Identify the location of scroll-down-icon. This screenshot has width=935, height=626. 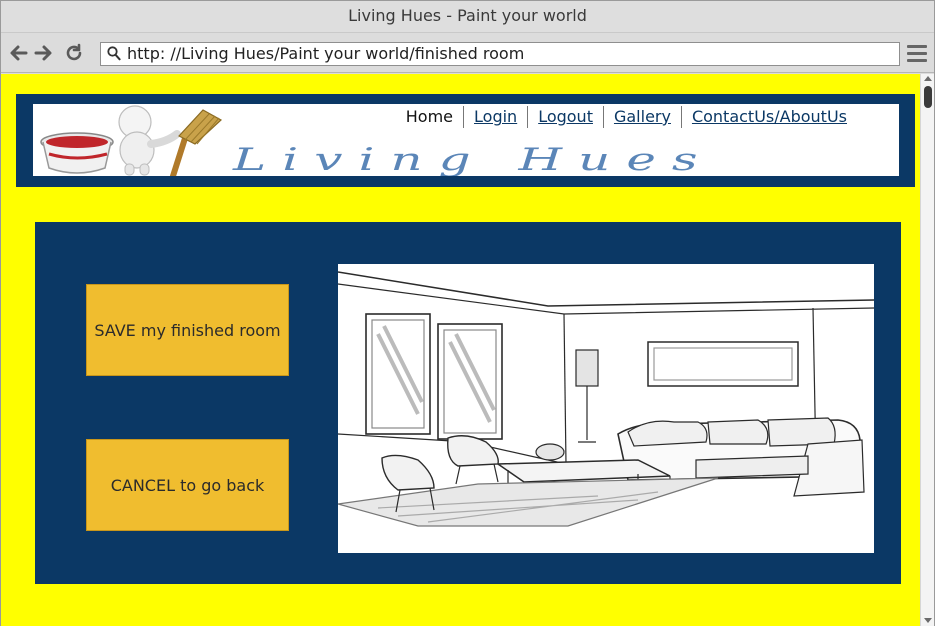
(928, 620).